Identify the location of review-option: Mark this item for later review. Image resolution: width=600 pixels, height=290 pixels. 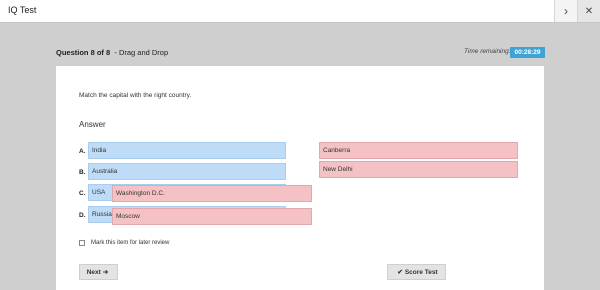
(124, 243).